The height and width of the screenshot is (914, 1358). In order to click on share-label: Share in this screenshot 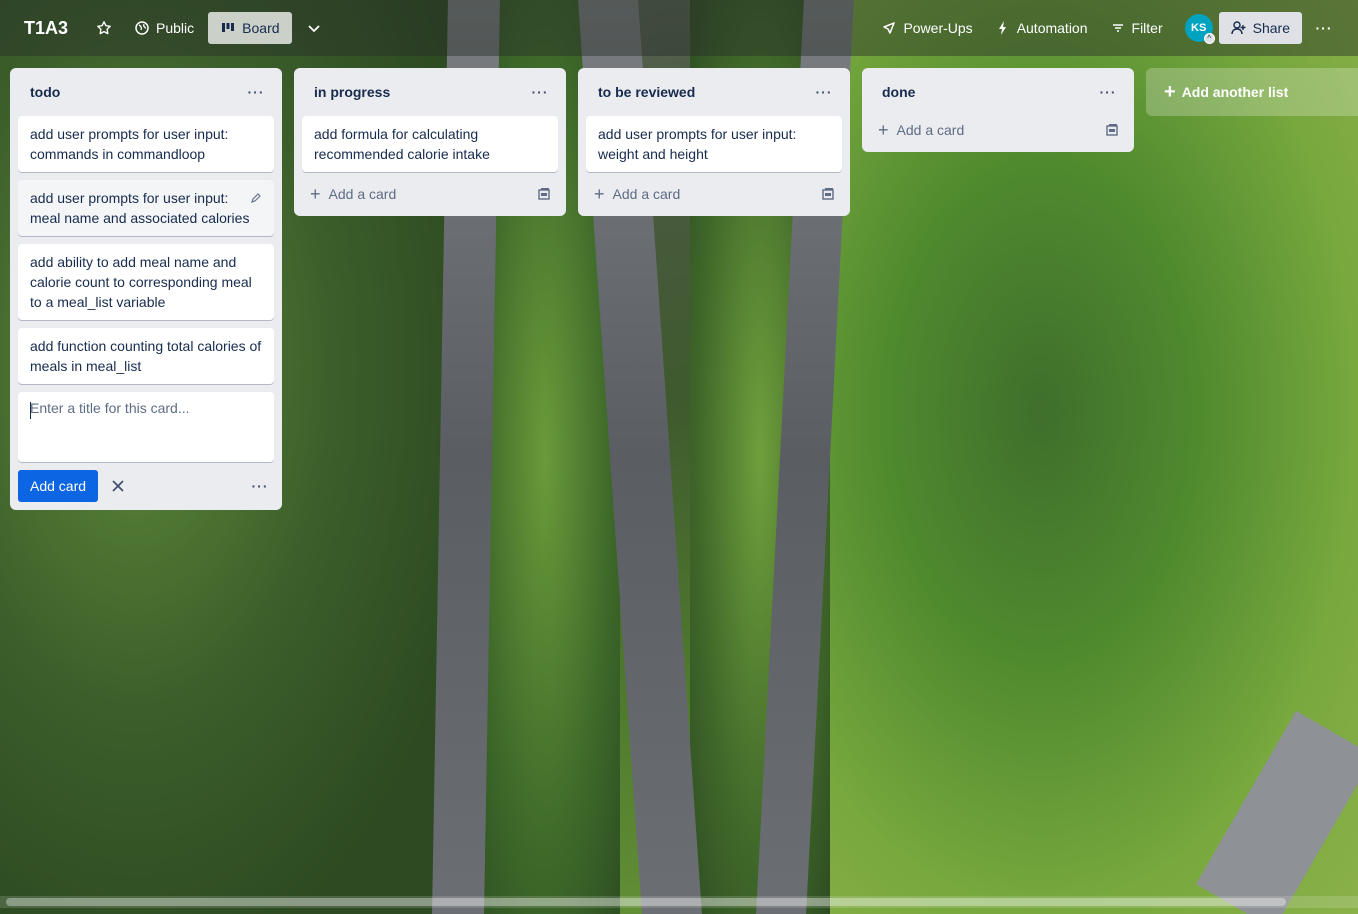, I will do `click(1271, 28)`.